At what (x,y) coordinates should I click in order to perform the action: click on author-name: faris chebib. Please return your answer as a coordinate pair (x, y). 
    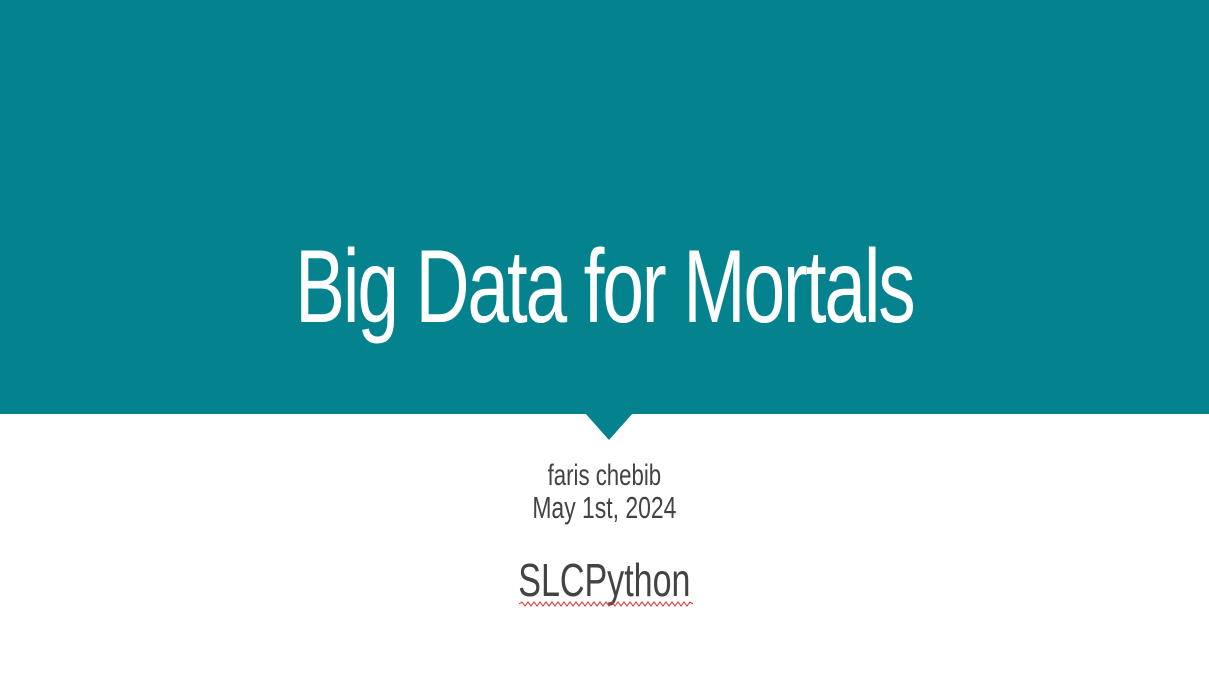
    Looking at the image, I should click on (604, 476).